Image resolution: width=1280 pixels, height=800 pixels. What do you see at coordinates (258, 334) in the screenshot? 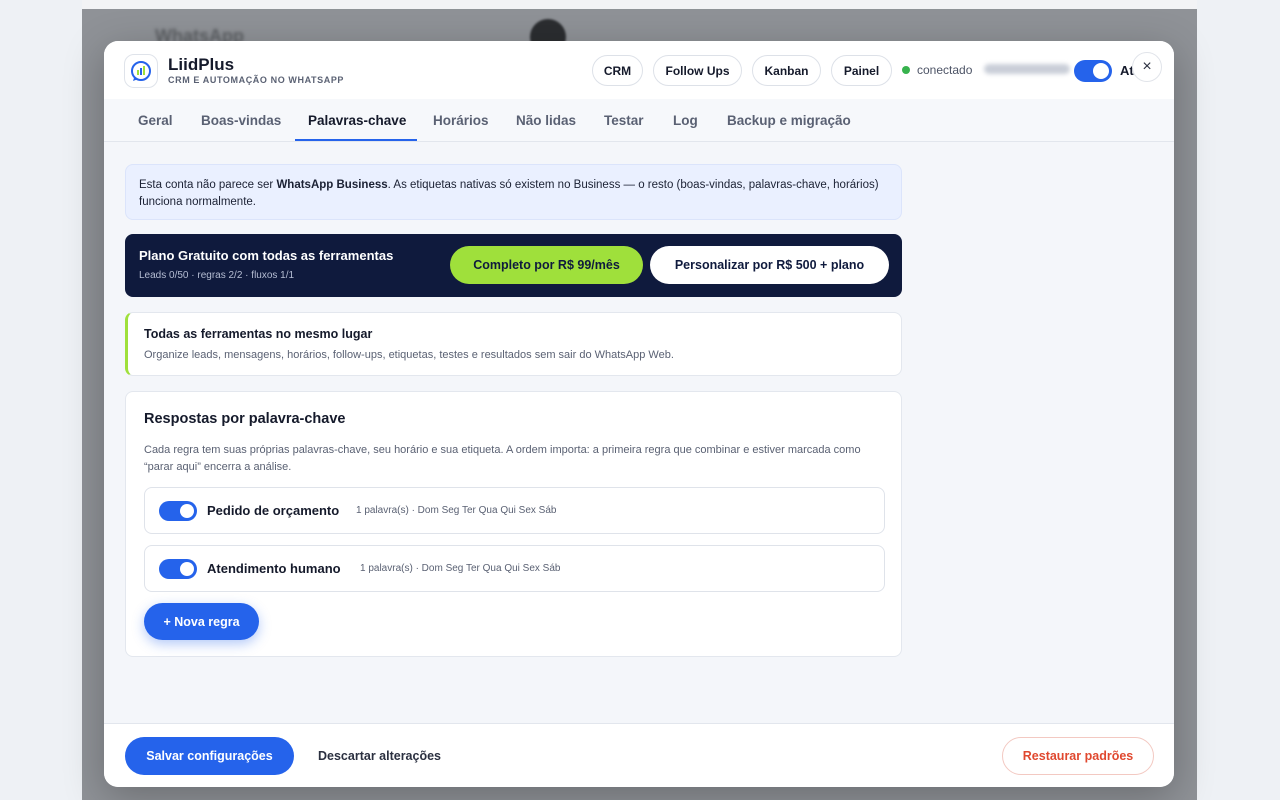
I see `tools-card-title: Todas as ferramentas no mesmo lugar` at bounding box center [258, 334].